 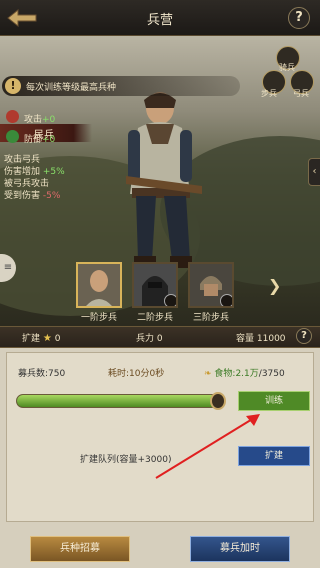 What do you see at coordinates (210, 318) in the screenshot?
I see `unit-label-3: 三阶步兵` at bounding box center [210, 318].